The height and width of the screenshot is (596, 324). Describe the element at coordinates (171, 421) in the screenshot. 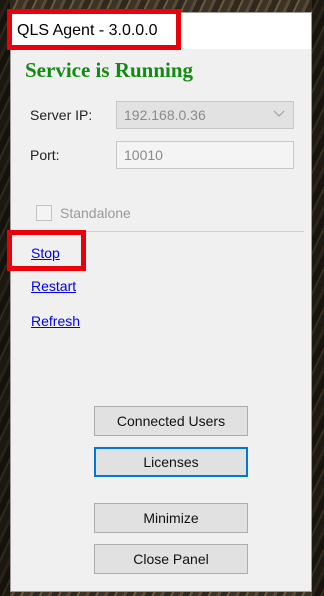

I see `connected-users-button: Connected Users` at that location.